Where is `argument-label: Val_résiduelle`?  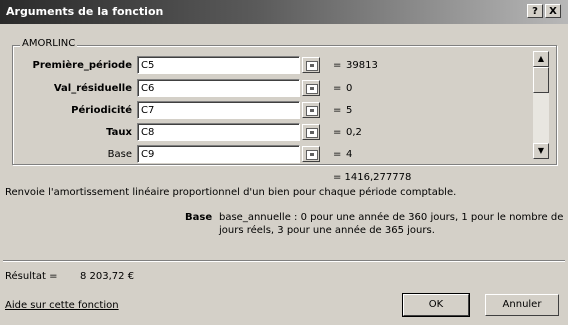 argument-label: Val_résiduelle is located at coordinates (92, 88).